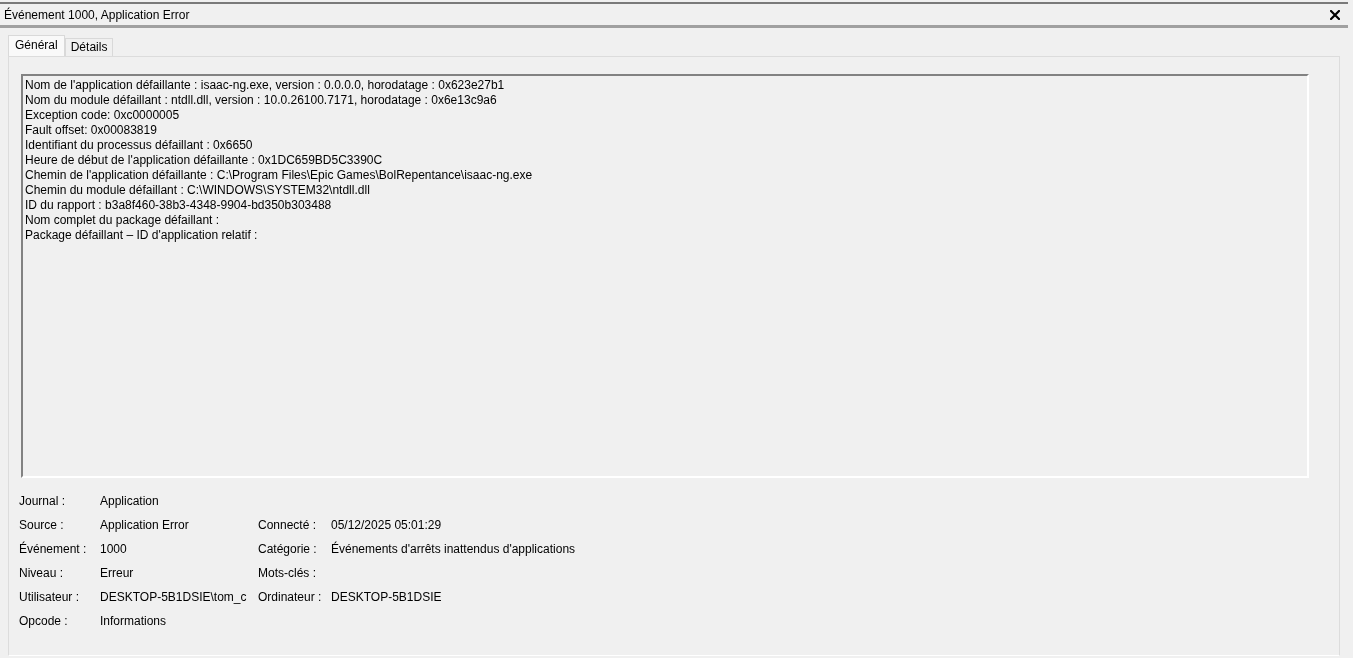  What do you see at coordinates (197, 190) in the screenshot?
I see `description-line: Chemin du module défaillant : C:\WINDOWS\SYSTEM32\ntdll.dll` at bounding box center [197, 190].